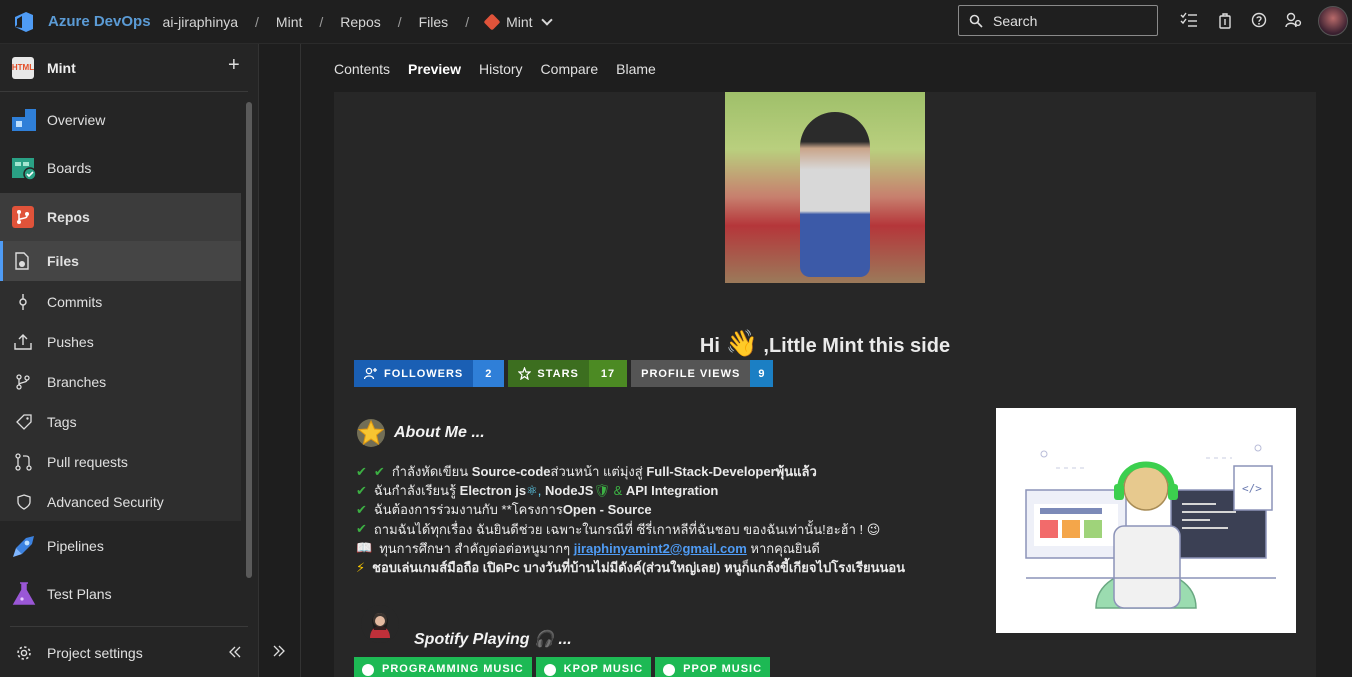 The height and width of the screenshot is (677, 1352). I want to click on files-icon, so click(22, 261).